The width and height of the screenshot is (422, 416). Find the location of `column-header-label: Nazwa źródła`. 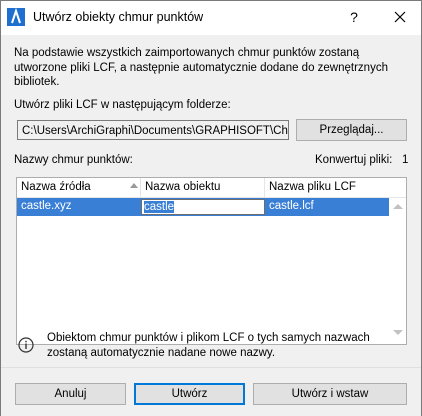

column-header-label: Nazwa źródła is located at coordinates (56, 187).